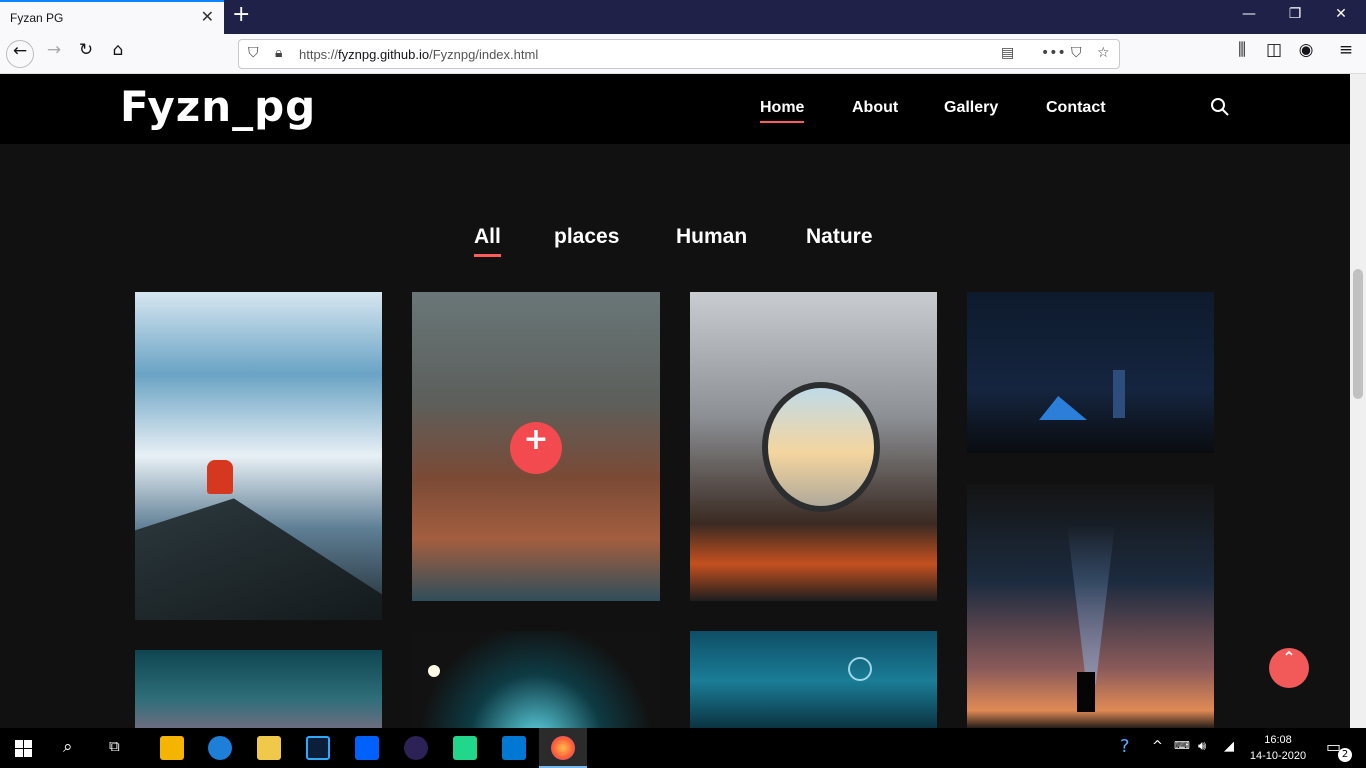 The image size is (1366, 768). I want to click on gallery-photo-tent, so click(813, 446).